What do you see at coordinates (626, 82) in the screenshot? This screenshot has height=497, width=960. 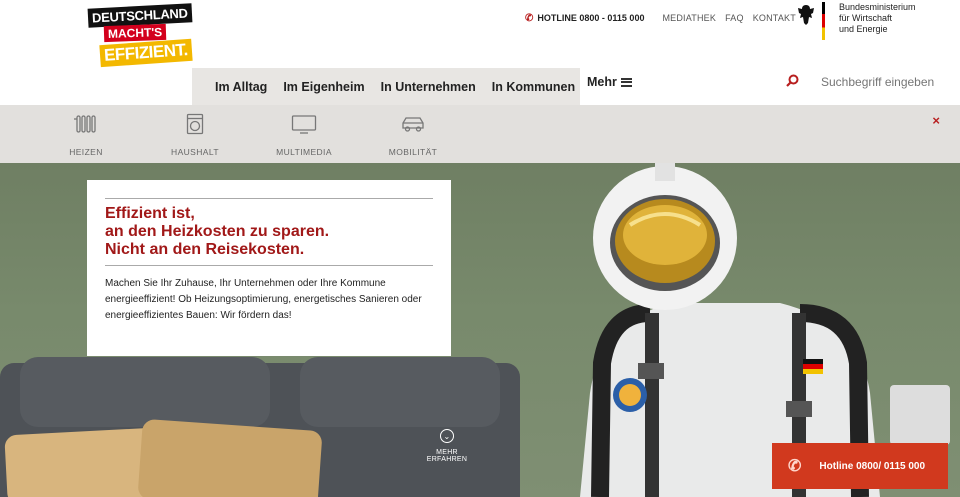 I see `hamburger-icon` at bounding box center [626, 82].